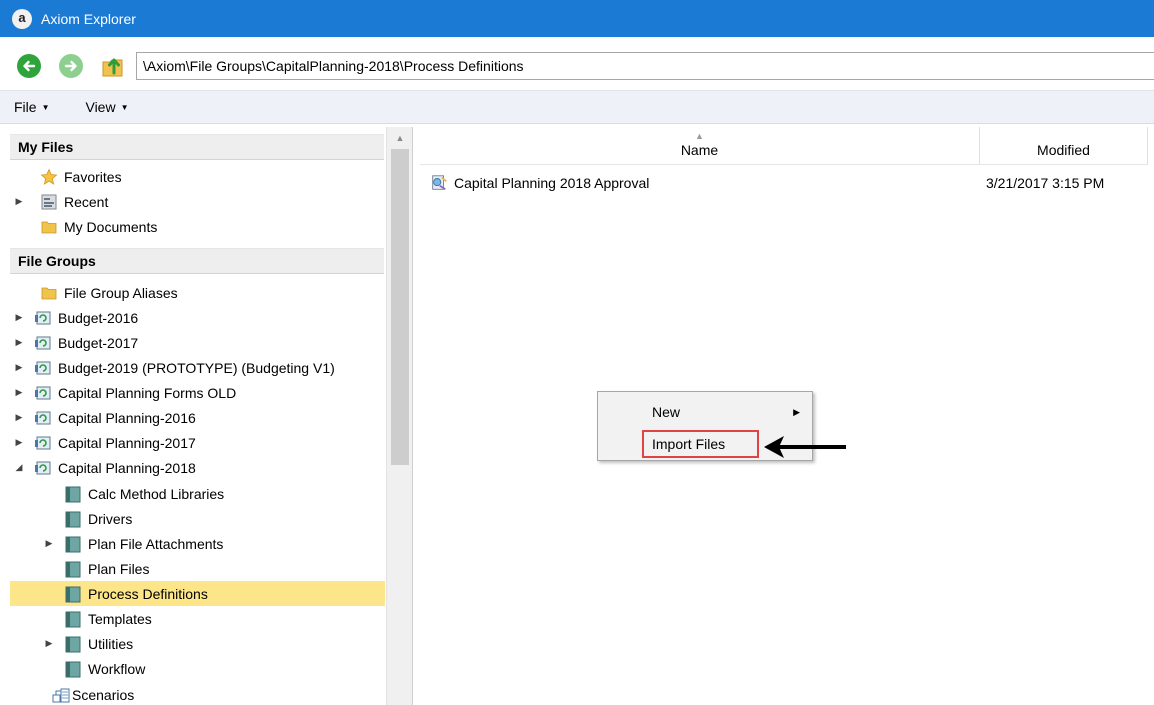 This screenshot has height=705, width=1154. I want to click on tree-item-drivers: Drivers, so click(98, 518).